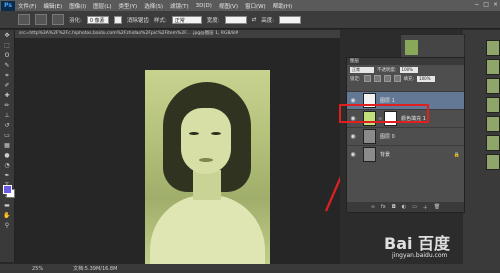  I want to click on new-layer-icon: ＋, so click(425, 207).